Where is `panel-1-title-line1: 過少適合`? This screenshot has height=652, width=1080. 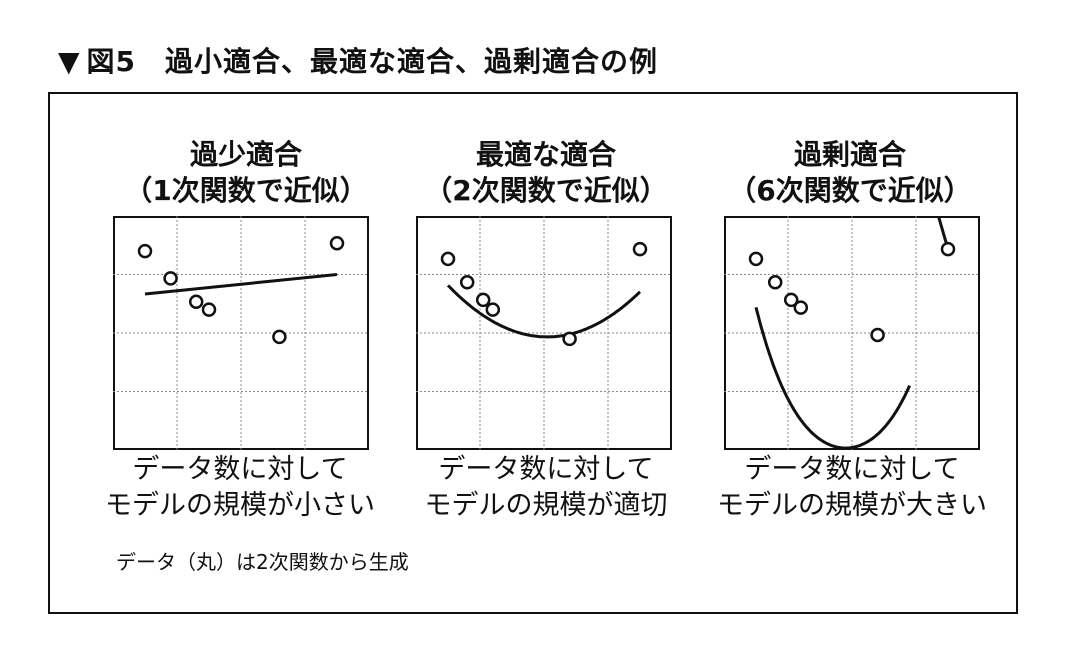
panel-1-title-line1: 過少適合 is located at coordinates (245, 154).